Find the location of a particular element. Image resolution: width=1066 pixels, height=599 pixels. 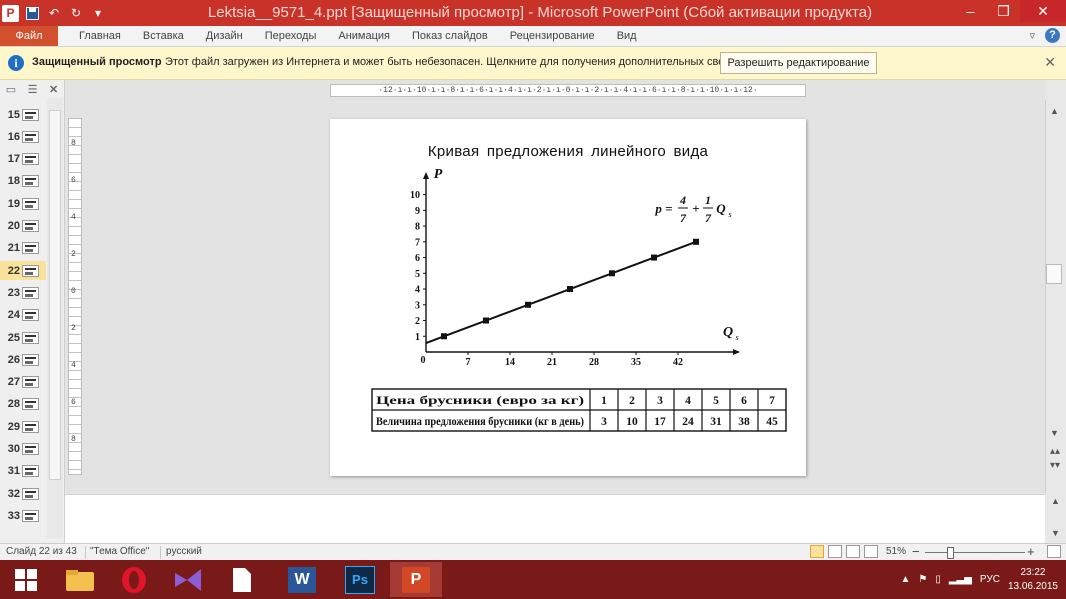

scroll-up-icon: ▲ is located at coordinates (1054, 111).